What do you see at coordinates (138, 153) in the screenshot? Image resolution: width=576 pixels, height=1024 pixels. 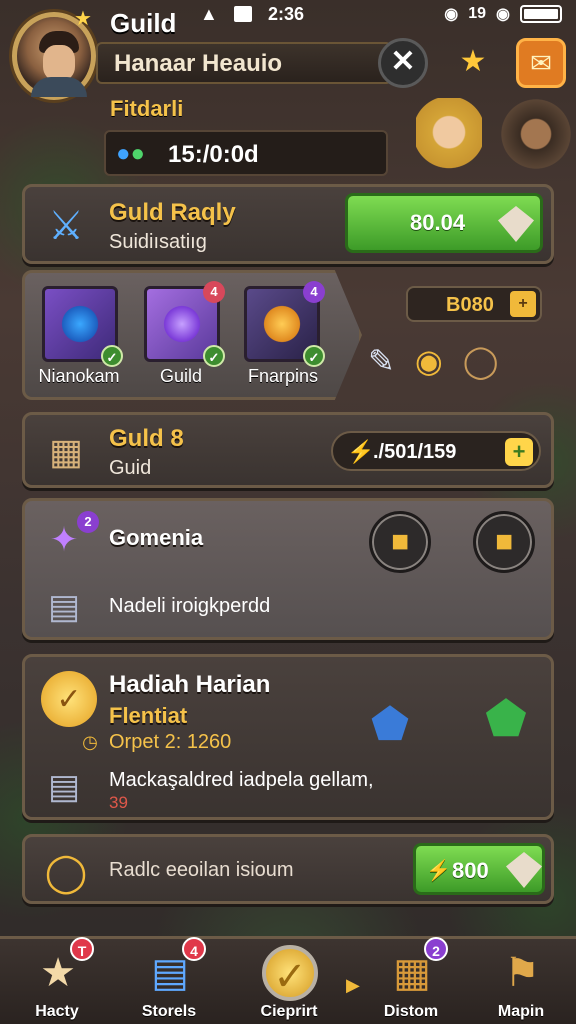 I see `leaf-icon: ●` at bounding box center [138, 153].